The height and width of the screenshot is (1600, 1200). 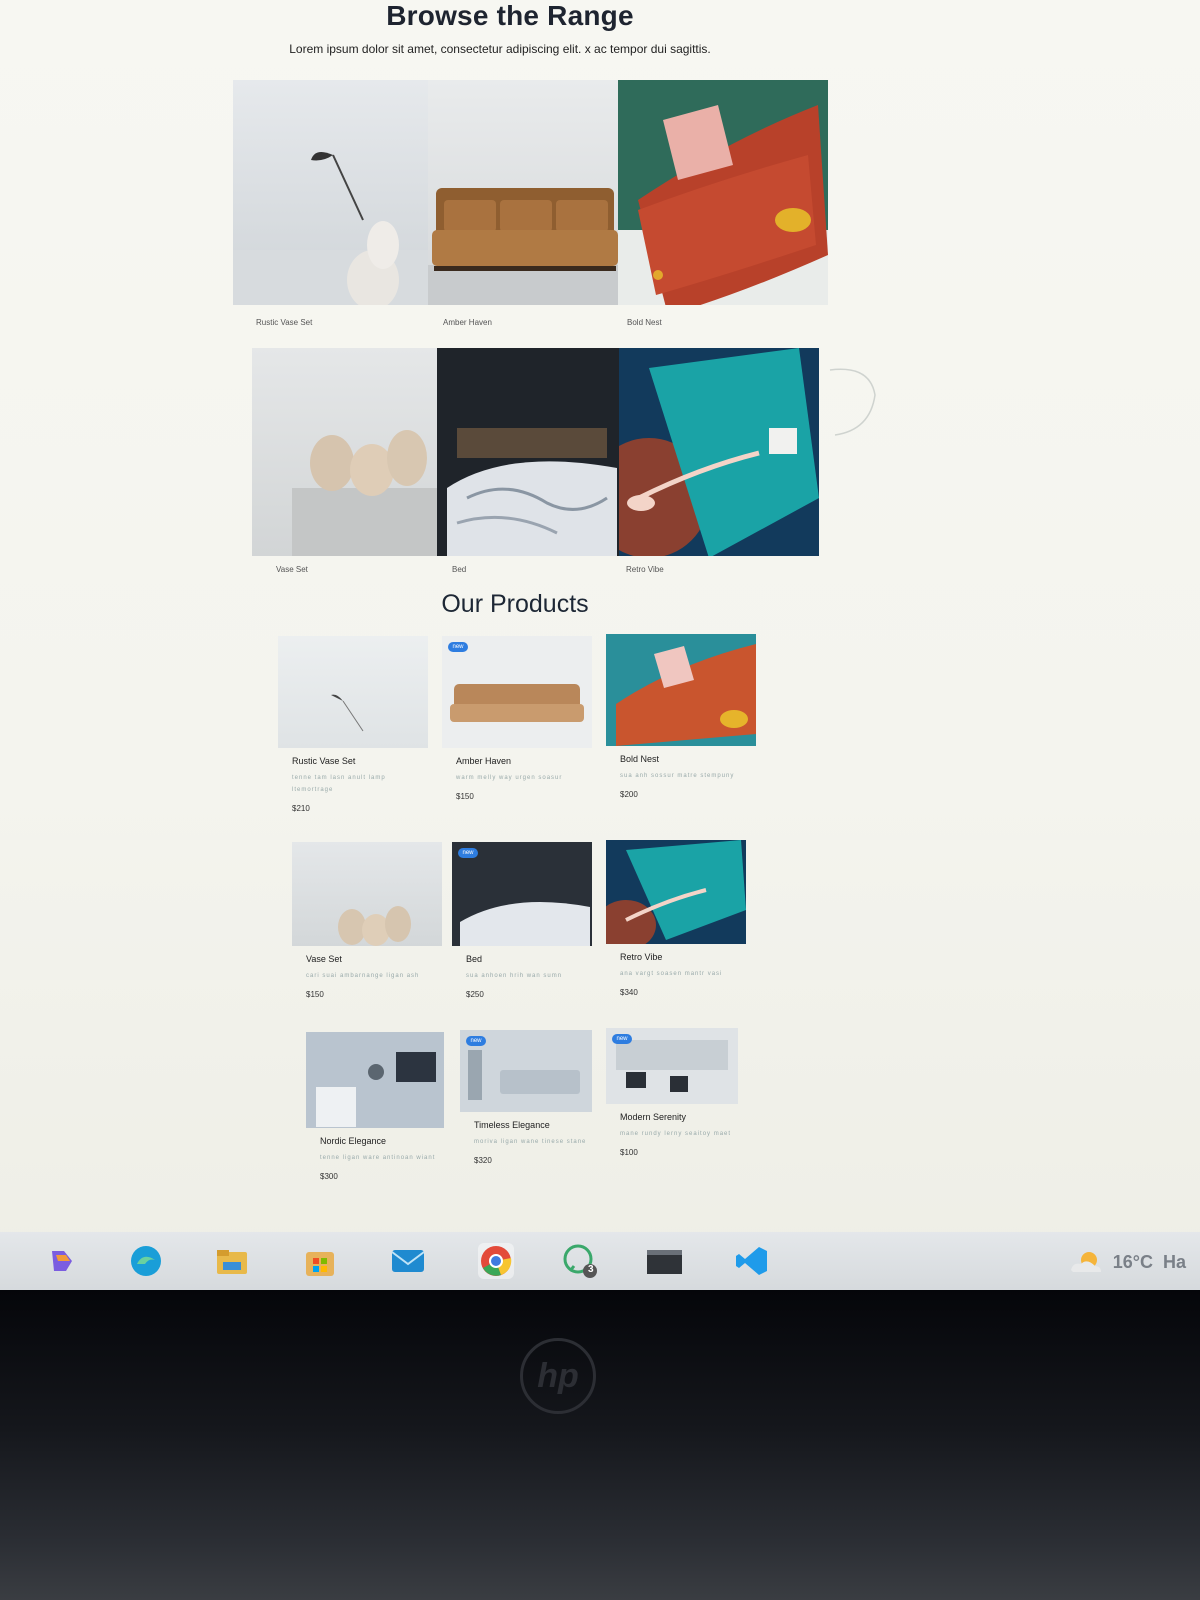 What do you see at coordinates (339, 784) in the screenshot?
I see `product-desc: tenne tam lasn anult lamp ltemortrage` at bounding box center [339, 784].